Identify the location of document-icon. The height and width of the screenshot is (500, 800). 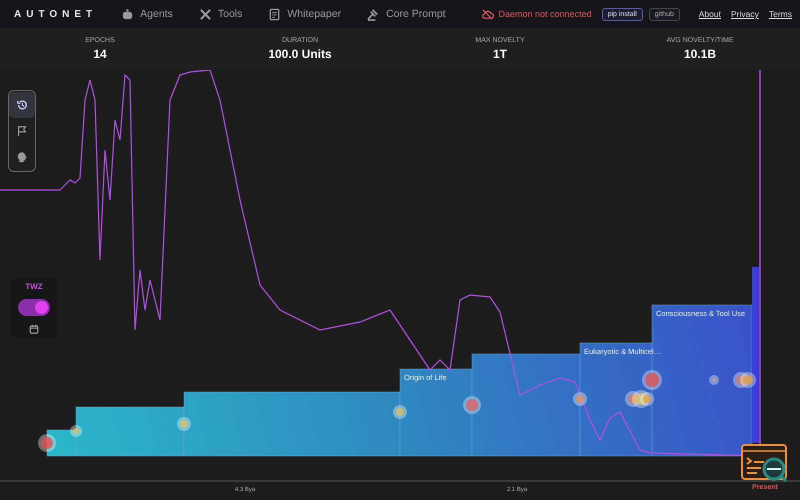
(275, 14).